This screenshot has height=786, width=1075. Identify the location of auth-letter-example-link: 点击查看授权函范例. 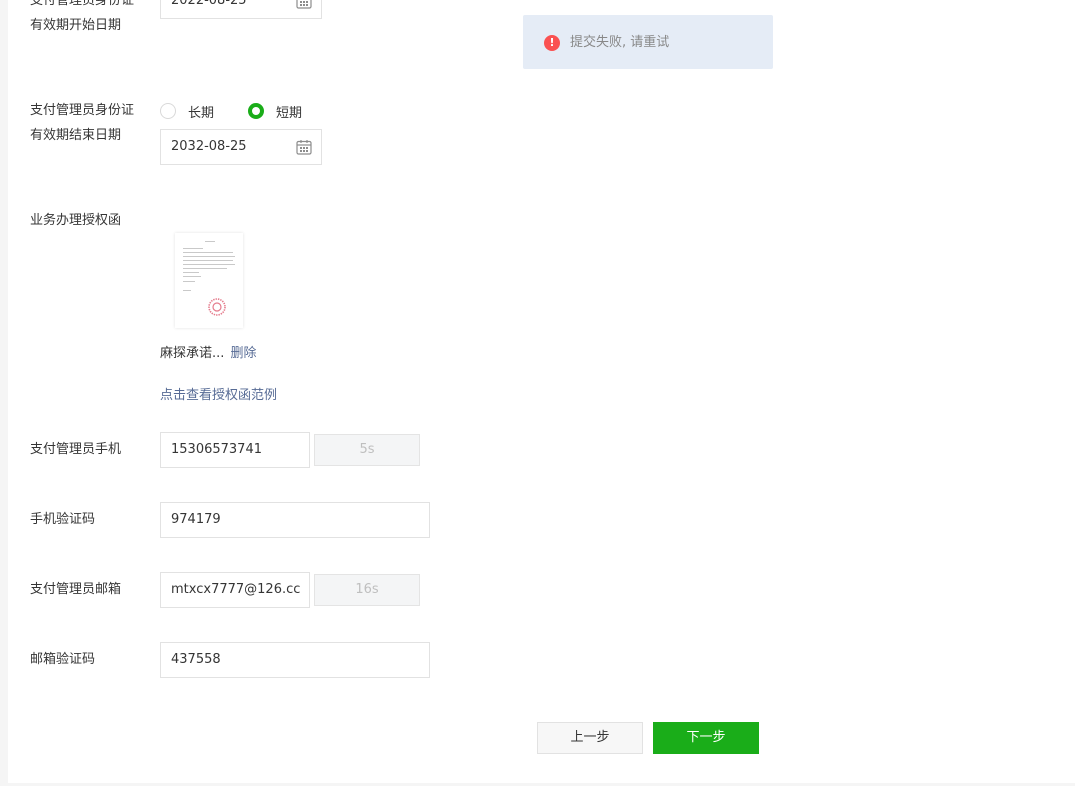
(218, 393).